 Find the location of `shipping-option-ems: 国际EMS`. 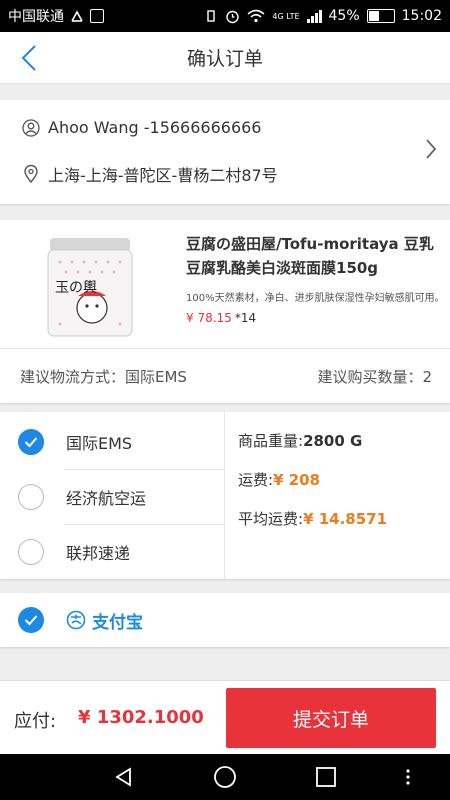

shipping-option-ems: 国际EMS is located at coordinates (112, 442).